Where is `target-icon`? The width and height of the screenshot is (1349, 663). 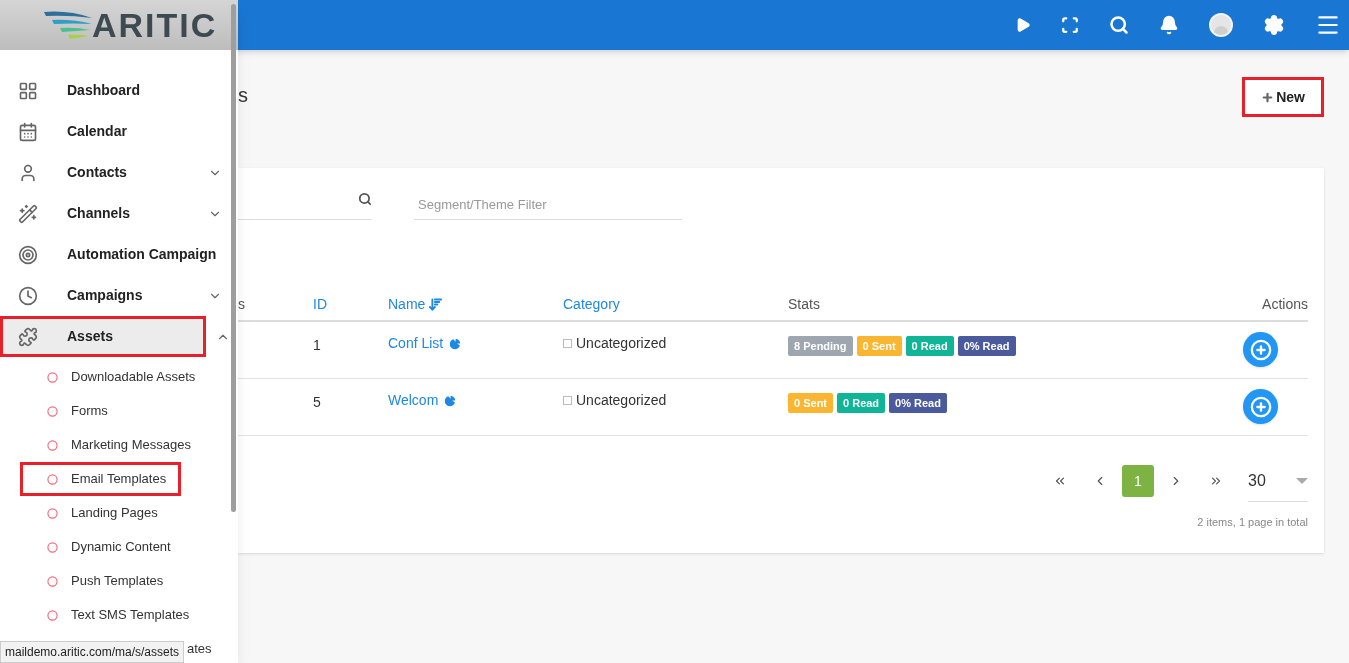
target-icon is located at coordinates (28, 254).